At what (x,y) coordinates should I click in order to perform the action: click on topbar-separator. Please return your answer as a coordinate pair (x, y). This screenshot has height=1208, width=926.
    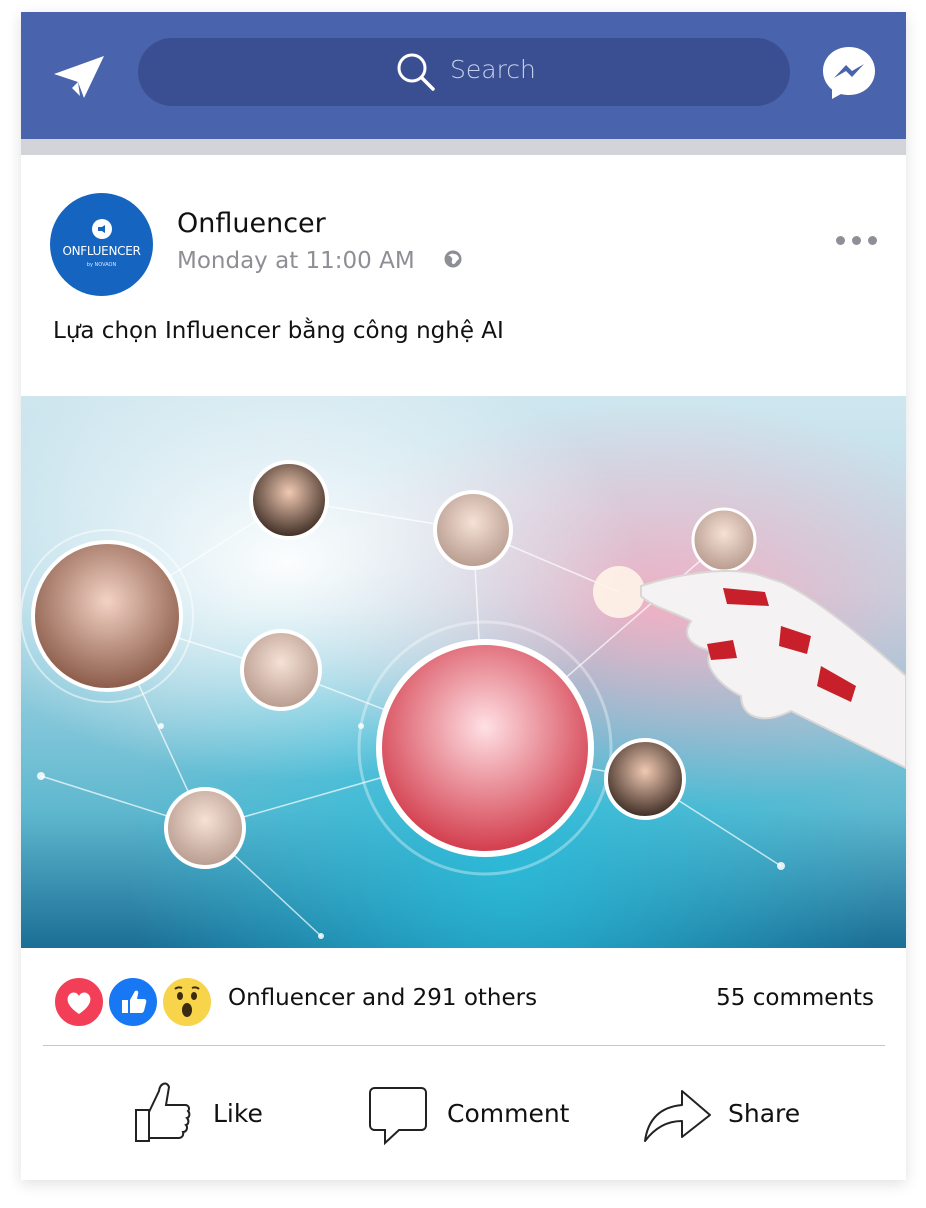
    Looking at the image, I should click on (463, 147).